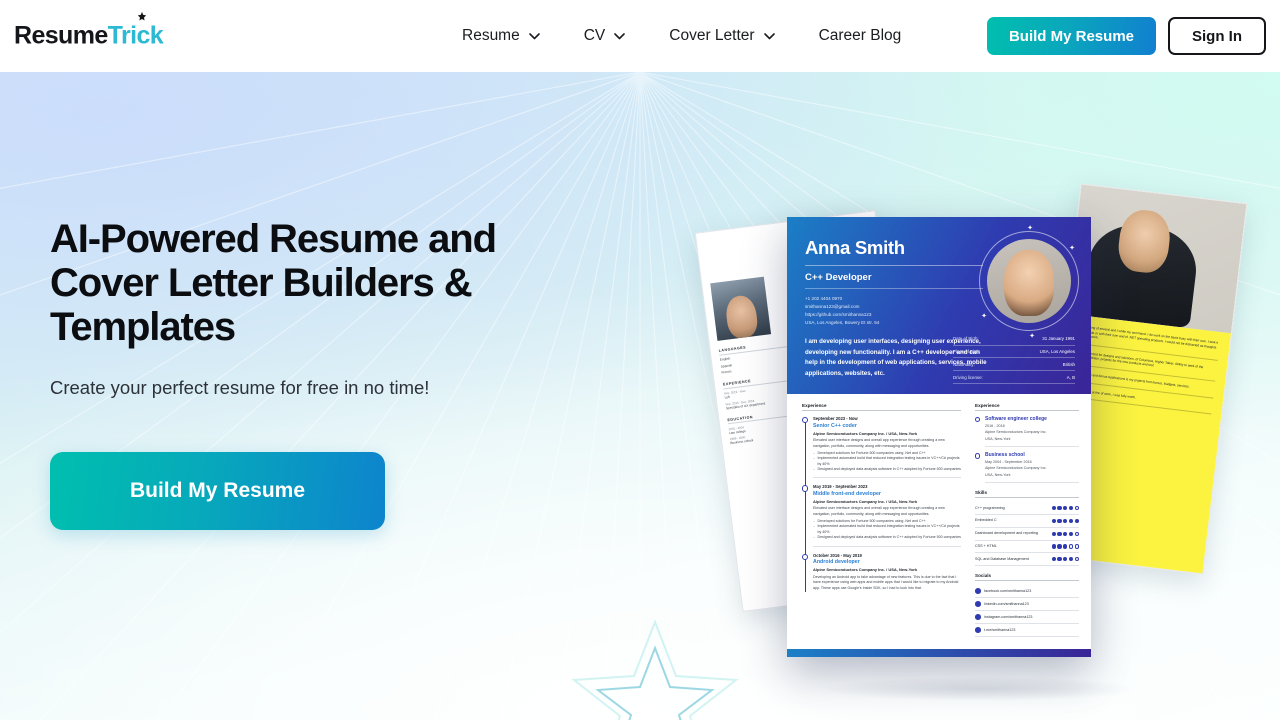 The image size is (1280, 720). I want to click on social-row: facebook.com/smithanna123, so click(1027, 592).